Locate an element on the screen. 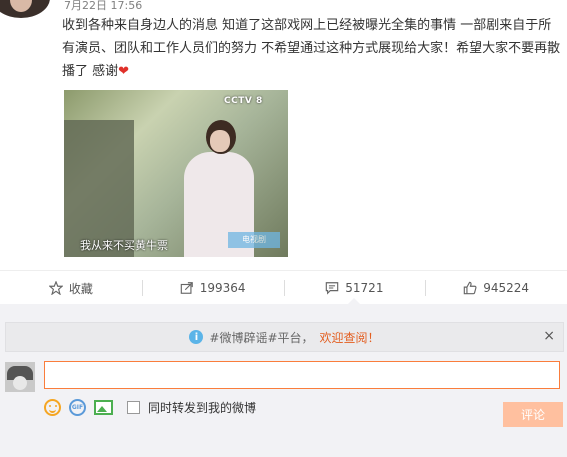 This screenshot has height=457, width=567. rumor-notice-banner: i #微博辟谣#平台， 欢迎查阅！ × is located at coordinates (284, 337).